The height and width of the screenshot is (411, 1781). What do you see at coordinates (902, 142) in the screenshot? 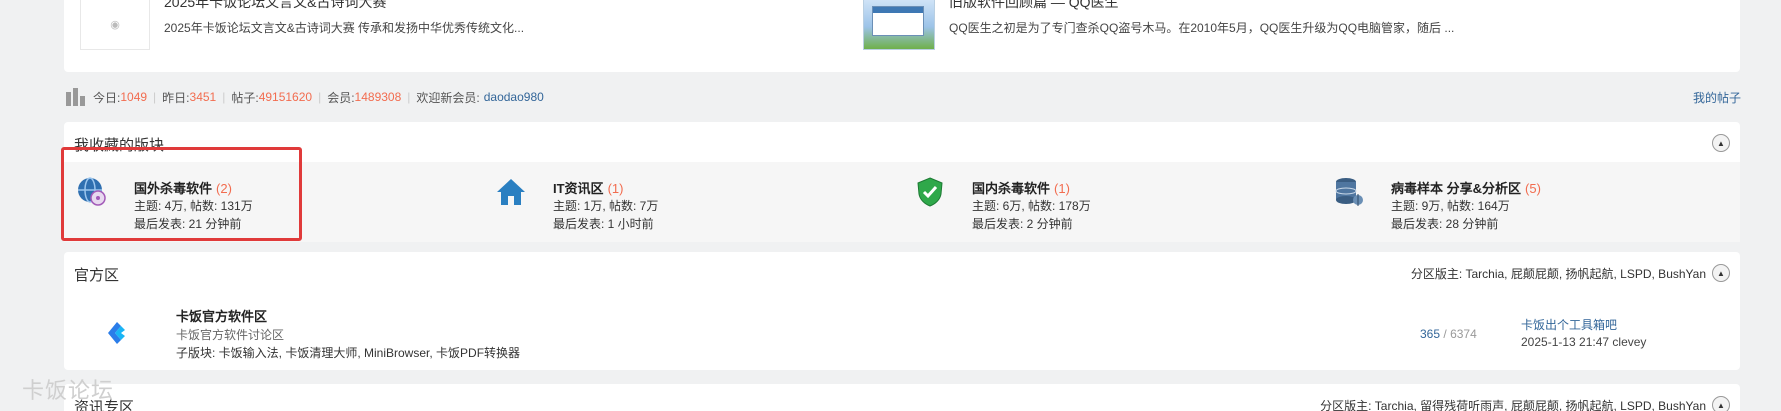
I see `favorites-section-header: 我收藏的版块 ▲` at bounding box center [902, 142].